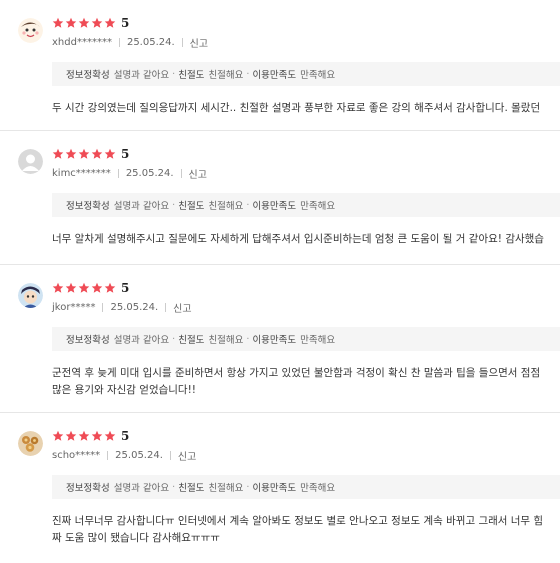  I want to click on username: xhdd*******, so click(82, 42).